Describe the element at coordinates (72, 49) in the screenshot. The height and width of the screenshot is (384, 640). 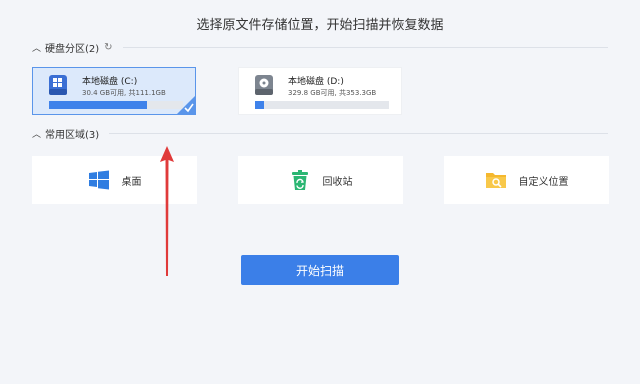
I see `disk-section-label: 硬盘分区(2)` at that location.